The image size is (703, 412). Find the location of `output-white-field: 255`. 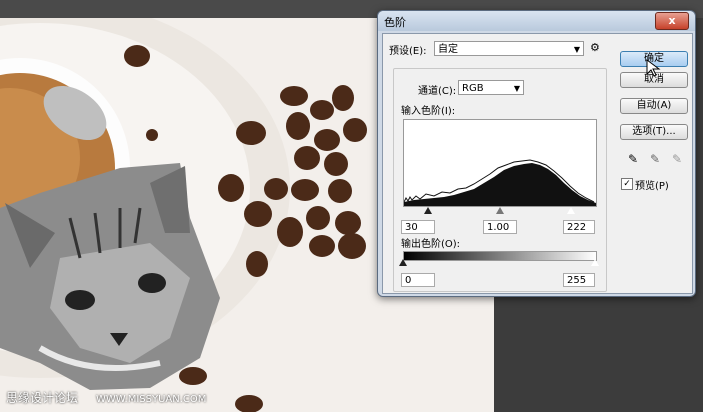

output-white-field: 255 is located at coordinates (579, 280).